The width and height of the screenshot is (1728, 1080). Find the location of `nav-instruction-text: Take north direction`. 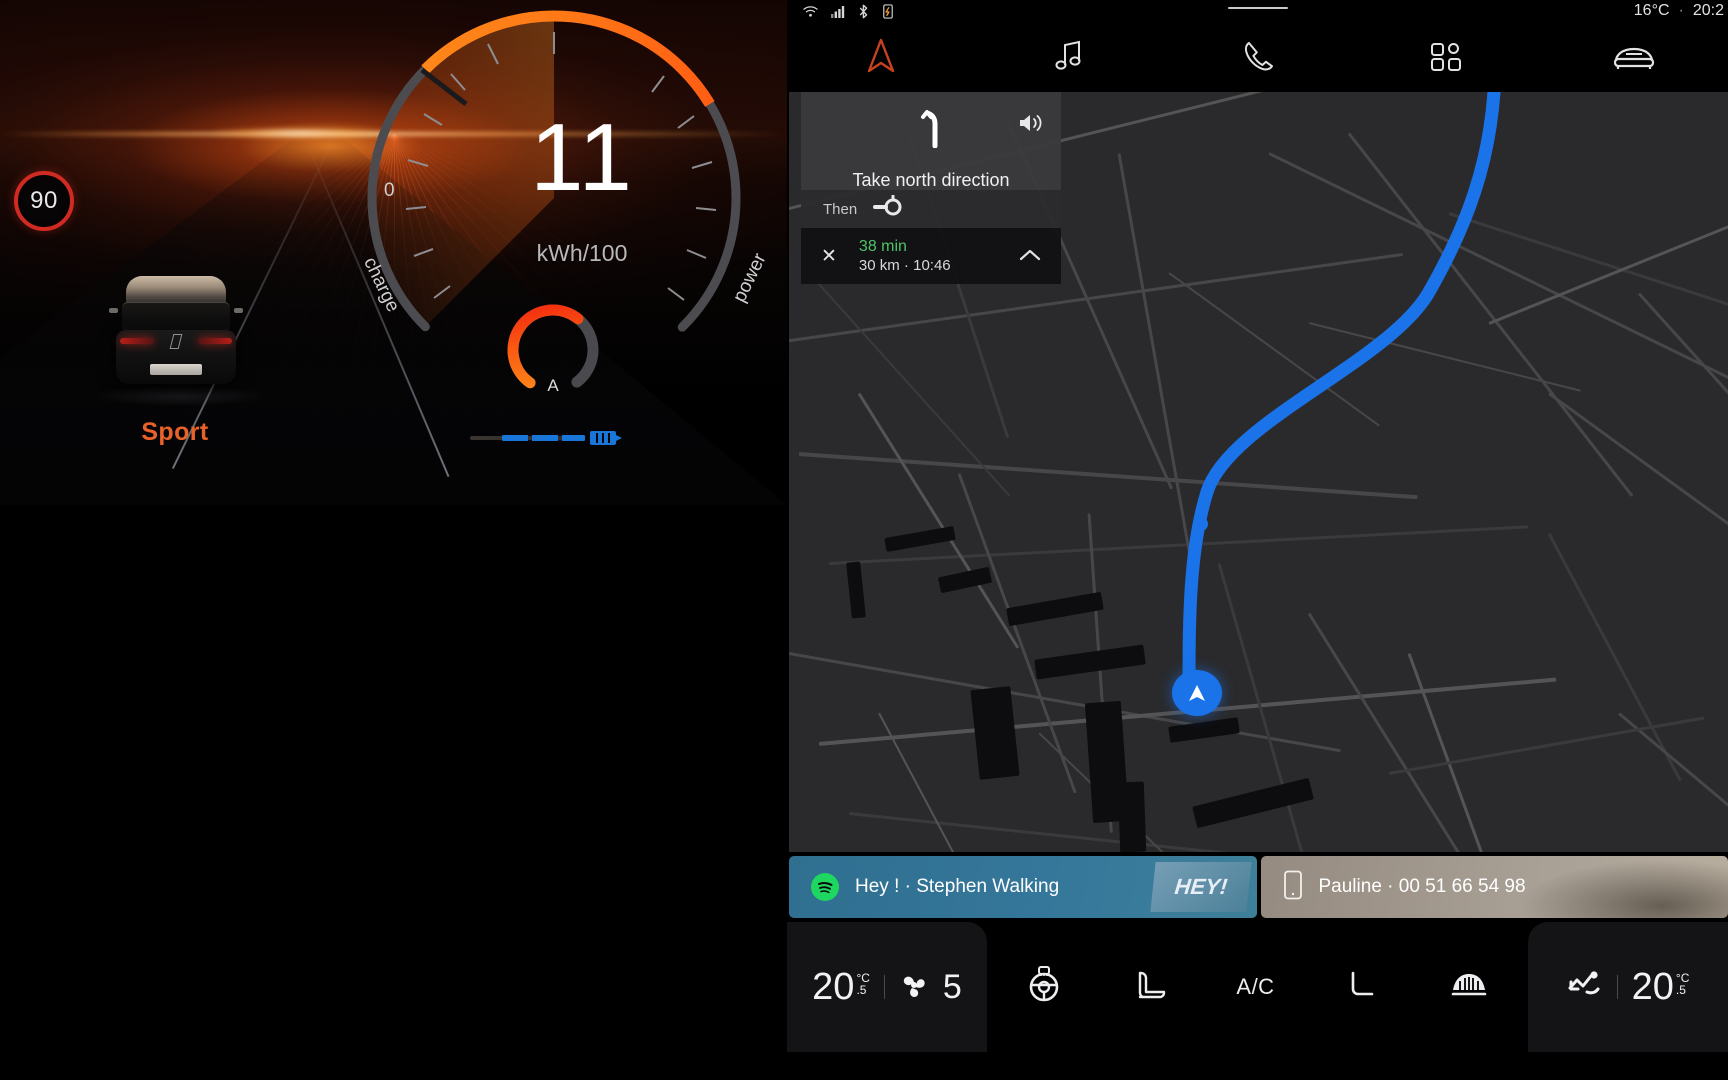

nav-instruction-text: Take north direction is located at coordinates (931, 180).